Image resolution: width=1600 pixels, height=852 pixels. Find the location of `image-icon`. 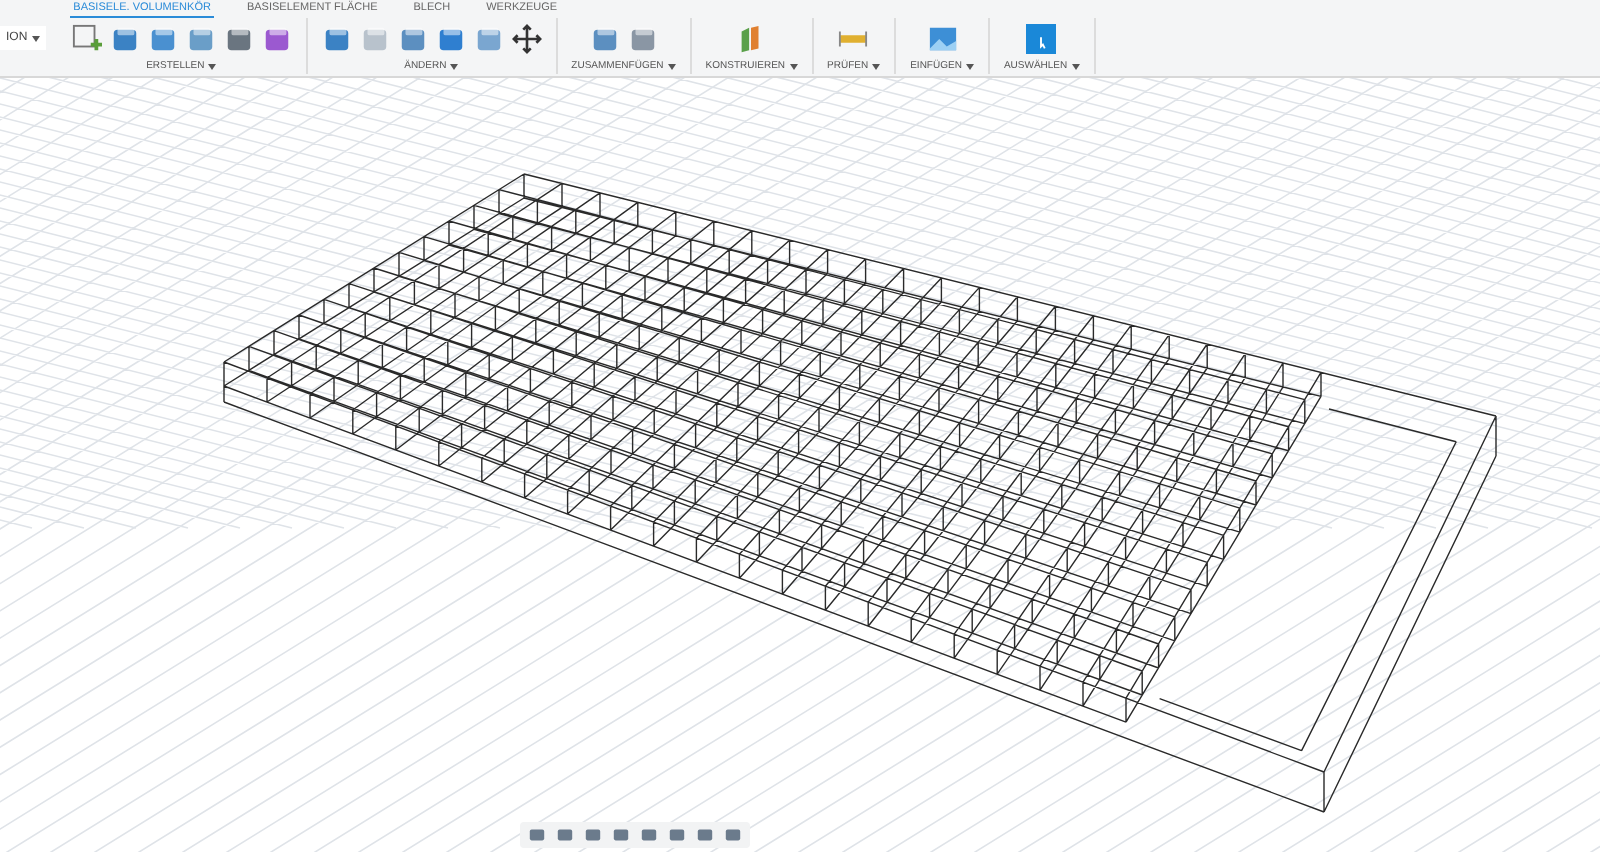

image-icon is located at coordinates (942, 39).